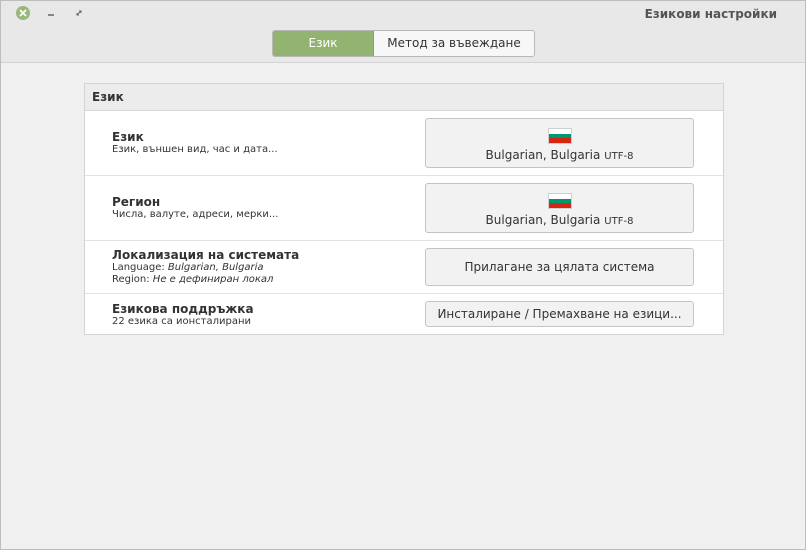  I want to click on maximize-button, so click(79, 13).